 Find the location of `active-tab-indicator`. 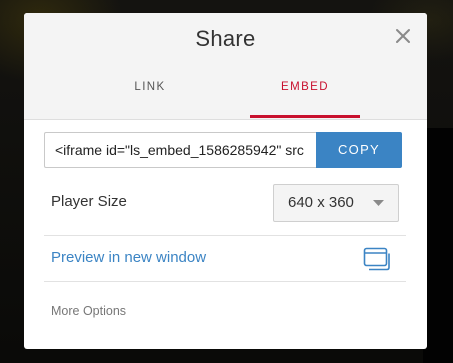

active-tab-indicator is located at coordinates (305, 116).